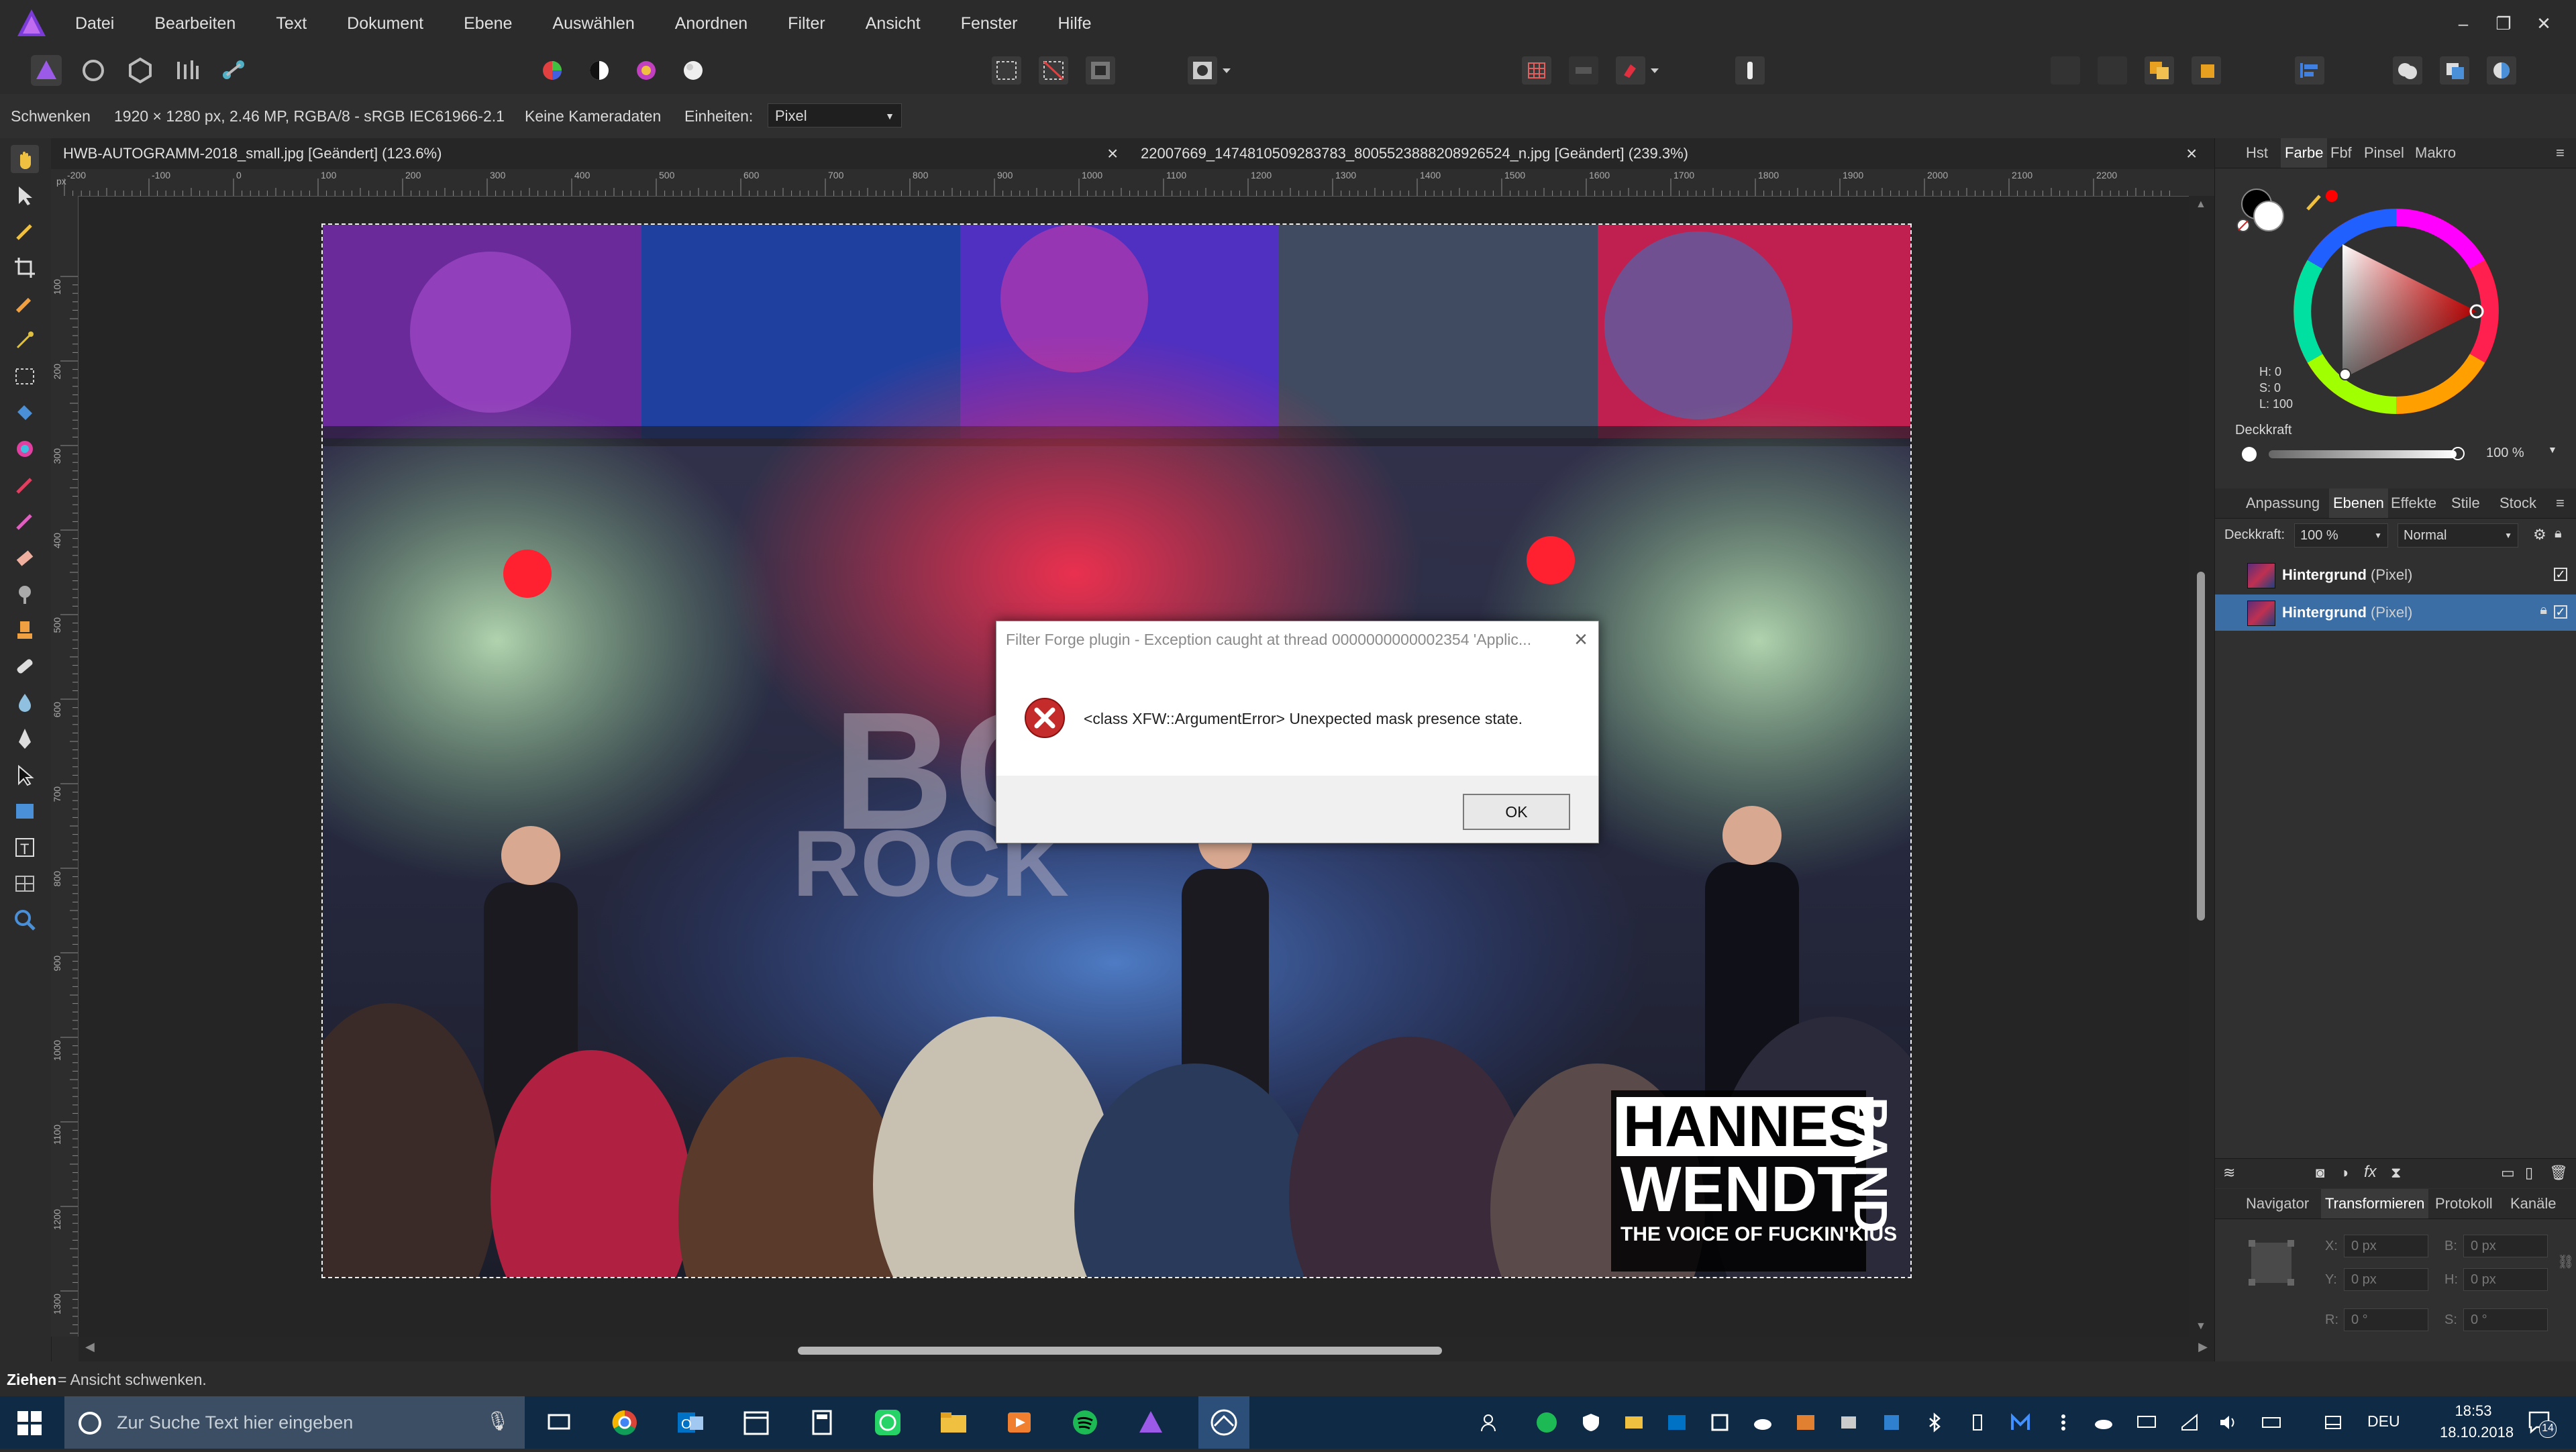  What do you see at coordinates (25, 630) in the screenshot?
I see `clone-tool-icon` at bounding box center [25, 630].